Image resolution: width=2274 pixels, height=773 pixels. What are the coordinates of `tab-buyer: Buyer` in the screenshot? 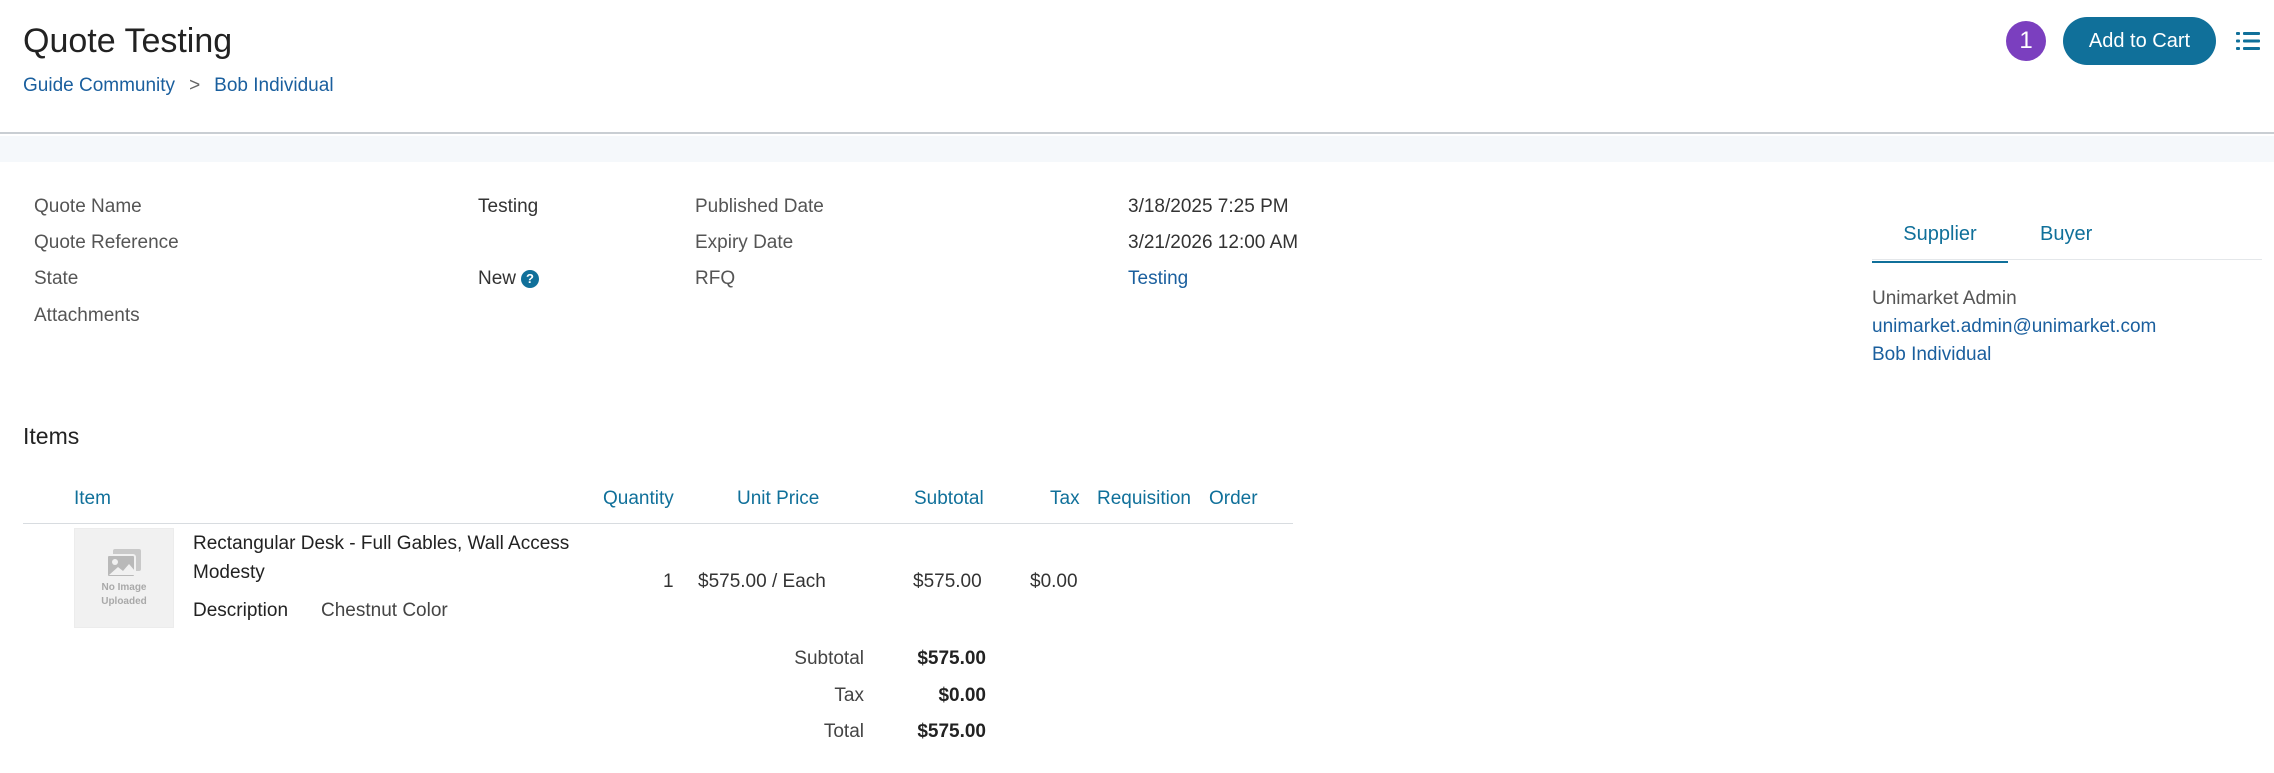 It's located at (2066, 234).